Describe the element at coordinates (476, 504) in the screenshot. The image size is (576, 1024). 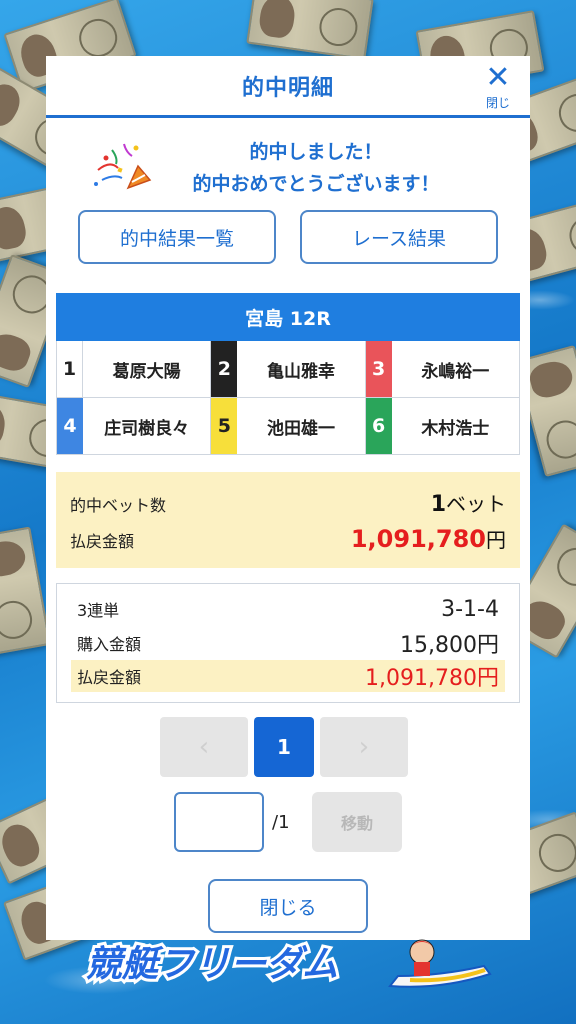
I see `bet-count-unit: ベット` at that location.